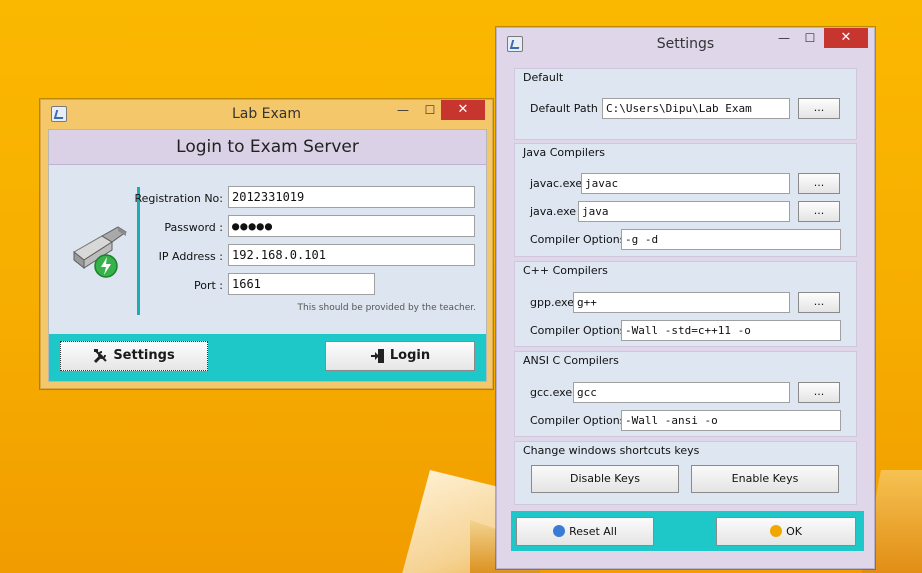 The width and height of the screenshot is (922, 573). Describe the element at coordinates (568, 108) in the screenshot. I see `default-path-label: Default Path :` at that location.